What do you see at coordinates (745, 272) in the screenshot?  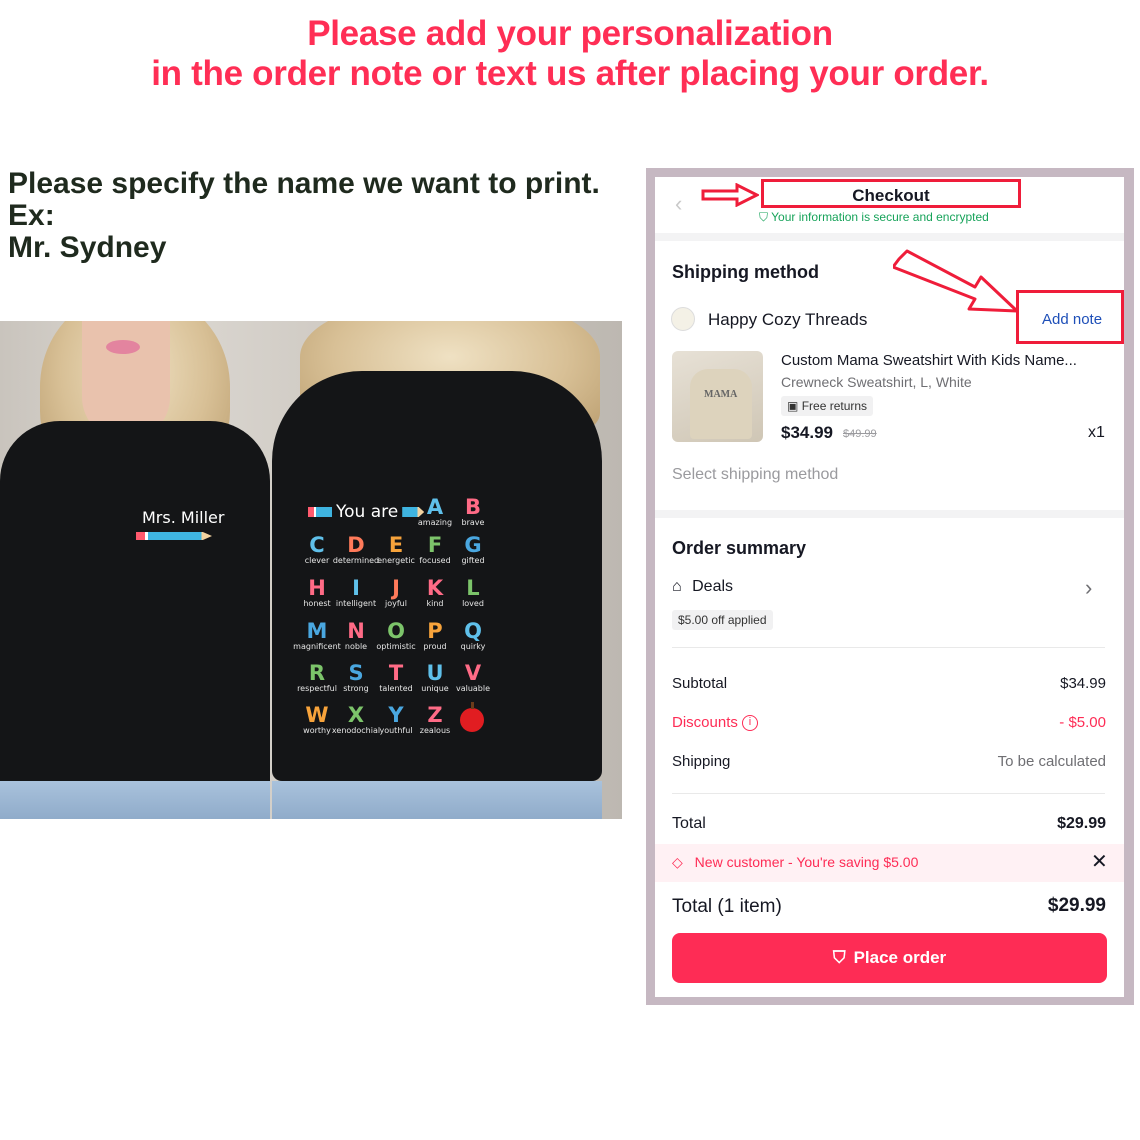 I see `shipping-heading: Shipping method` at bounding box center [745, 272].